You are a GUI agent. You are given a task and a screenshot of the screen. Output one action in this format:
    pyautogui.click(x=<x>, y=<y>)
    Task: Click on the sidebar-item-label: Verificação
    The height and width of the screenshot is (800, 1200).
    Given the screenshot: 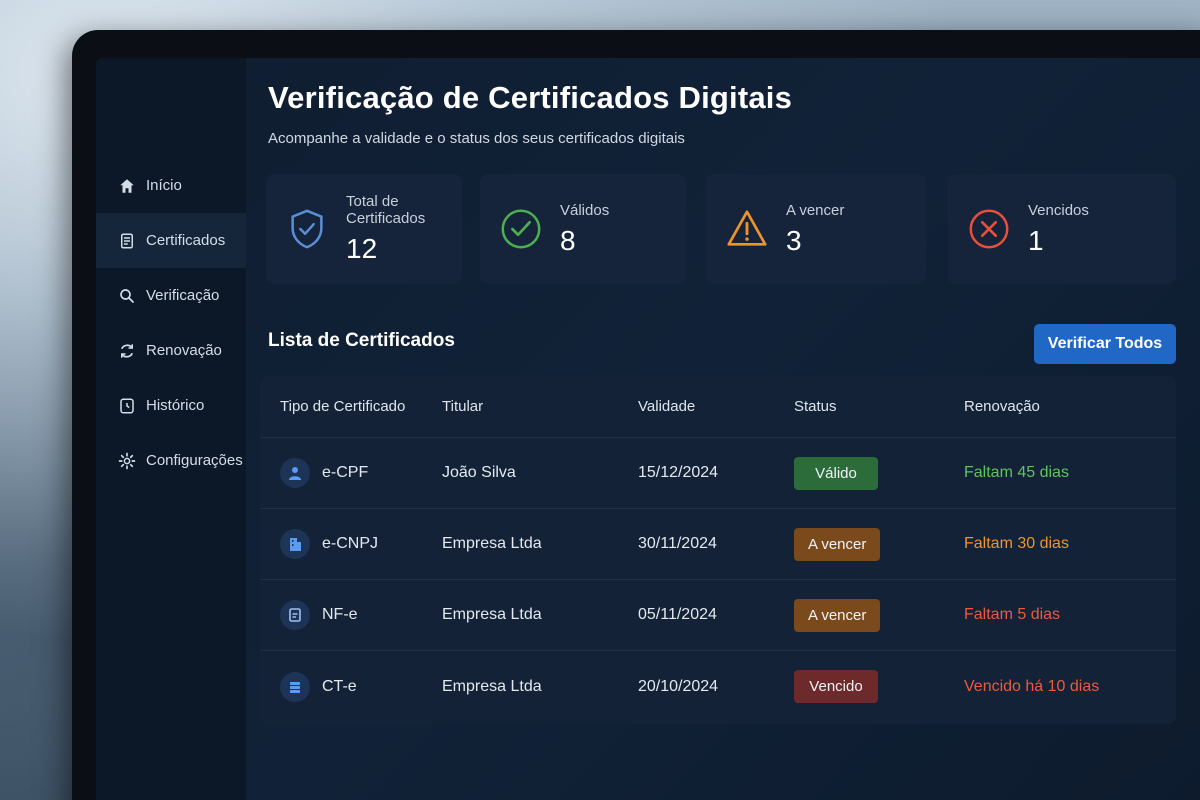 What is the action you would take?
    pyautogui.click(x=183, y=295)
    